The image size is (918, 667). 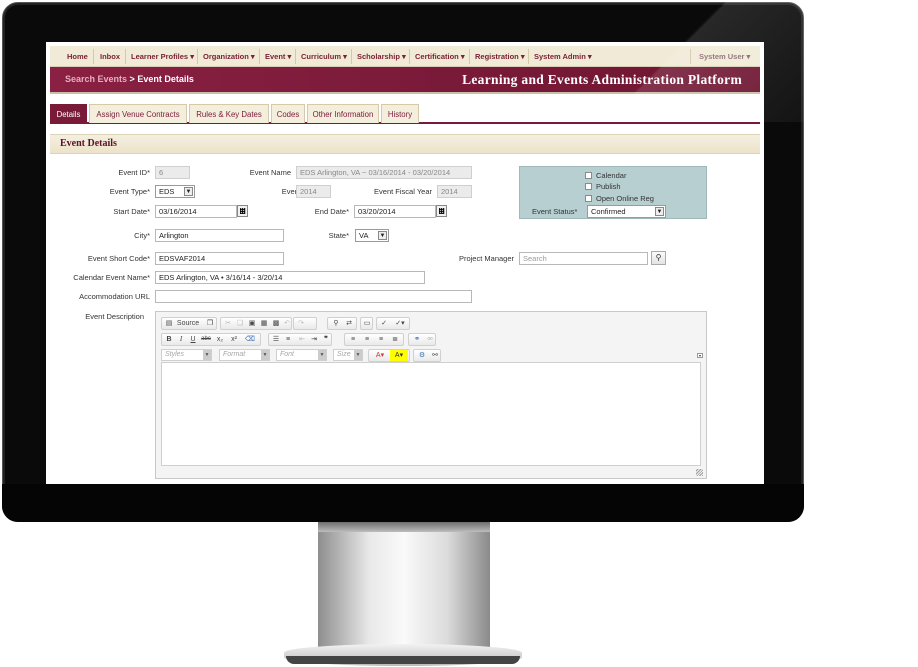 What do you see at coordinates (400, 323) in the screenshot?
I see `scayt-icon: ✓▾` at bounding box center [400, 323].